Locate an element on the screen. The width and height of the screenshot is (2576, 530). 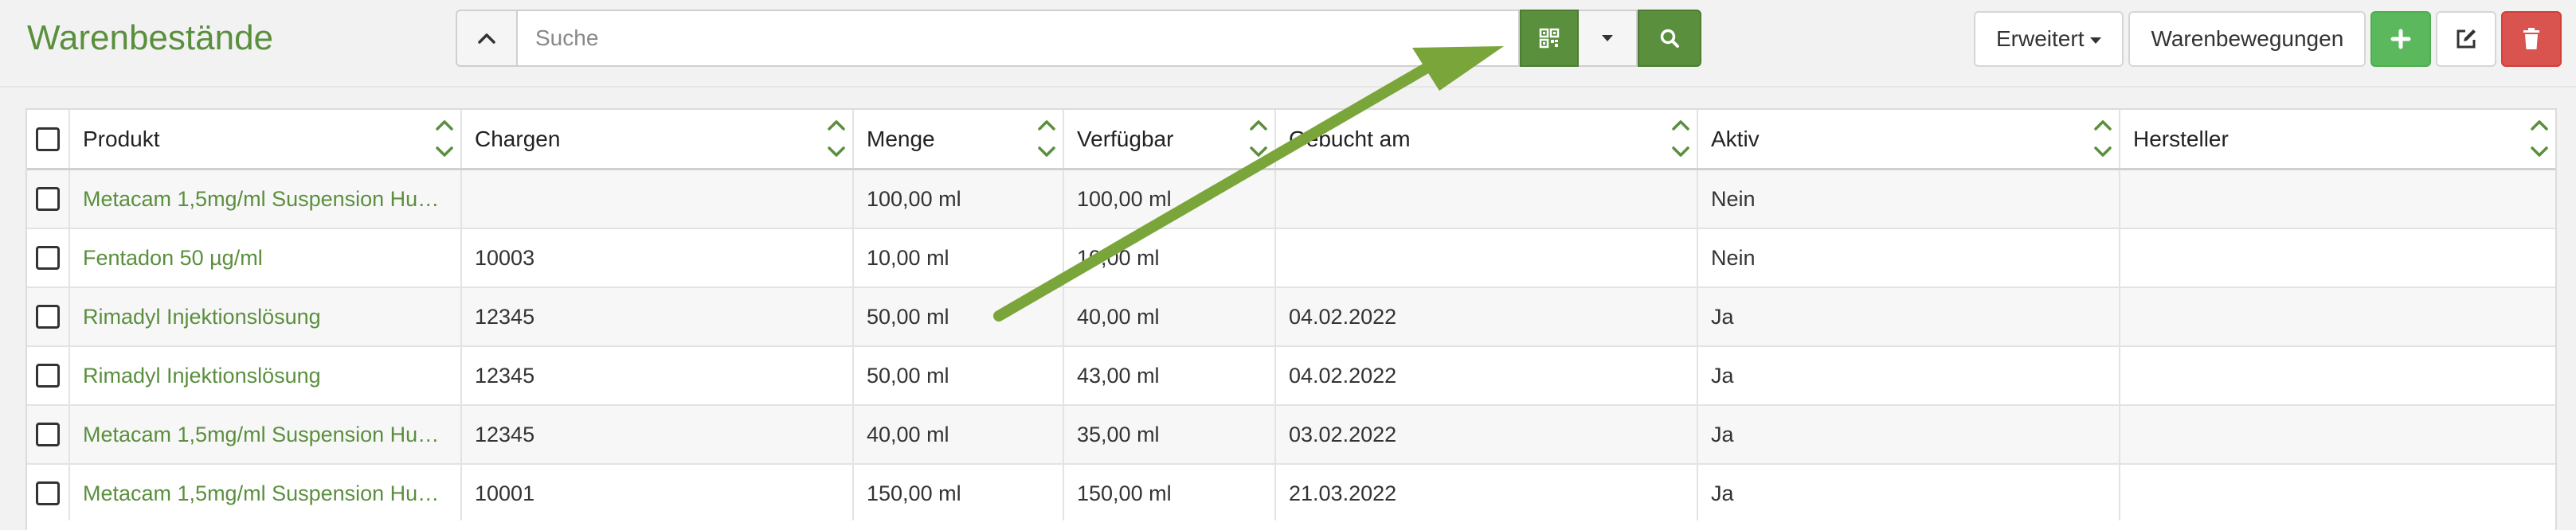
cell-gebucht-am: 21.03.2022 is located at coordinates (1487, 493).